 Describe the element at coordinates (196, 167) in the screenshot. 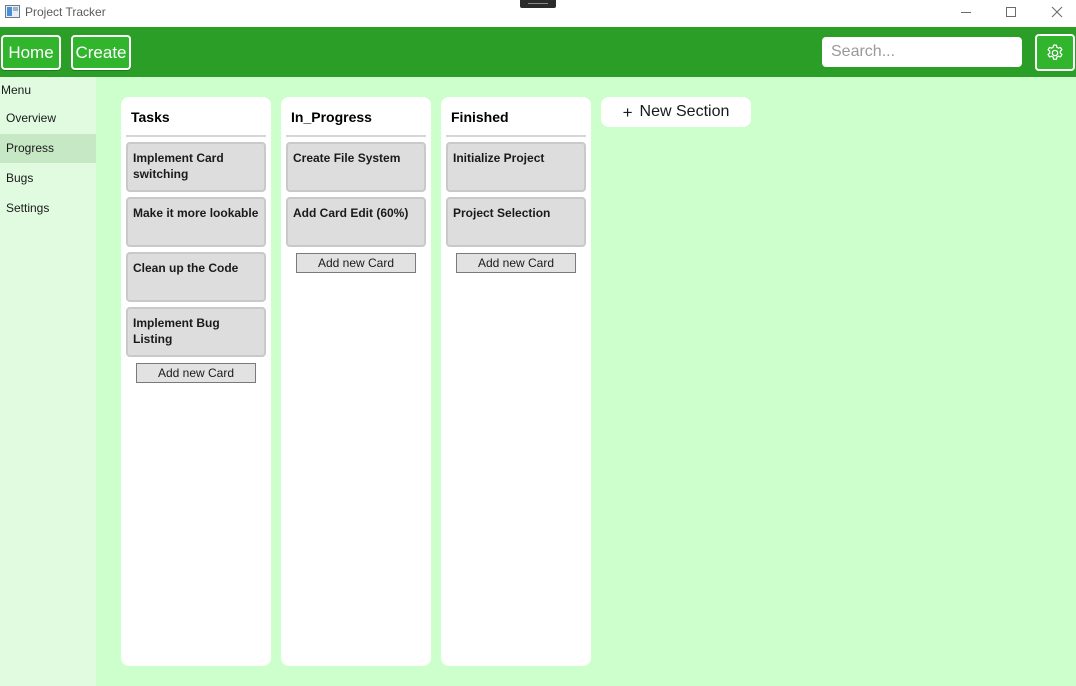

I see `task-card: Implement Card switching` at that location.